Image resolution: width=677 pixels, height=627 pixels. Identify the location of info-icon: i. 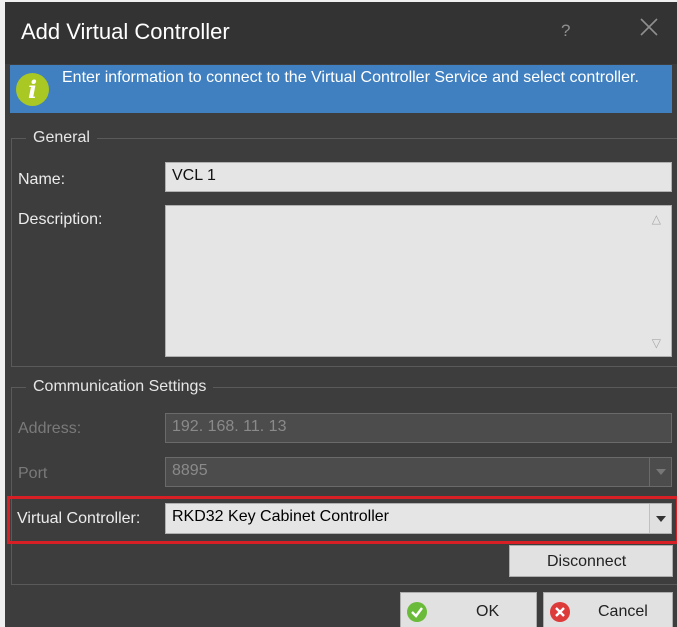
(32, 89).